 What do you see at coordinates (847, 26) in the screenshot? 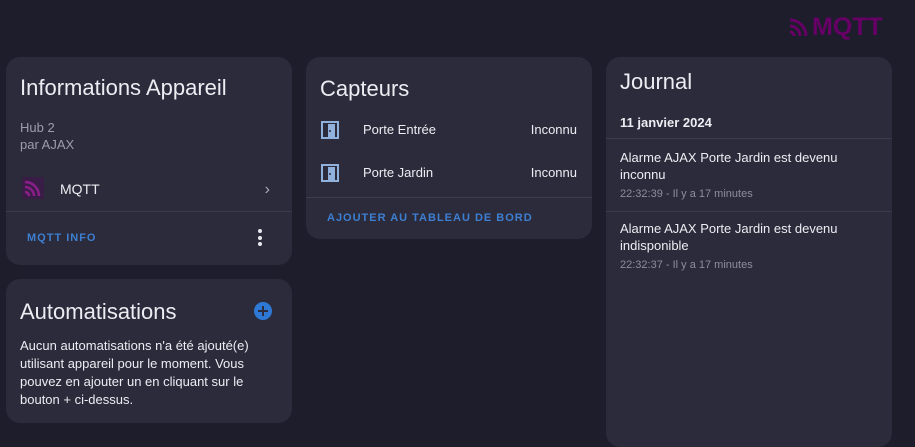
I see `logo-text: MQTT` at bounding box center [847, 26].